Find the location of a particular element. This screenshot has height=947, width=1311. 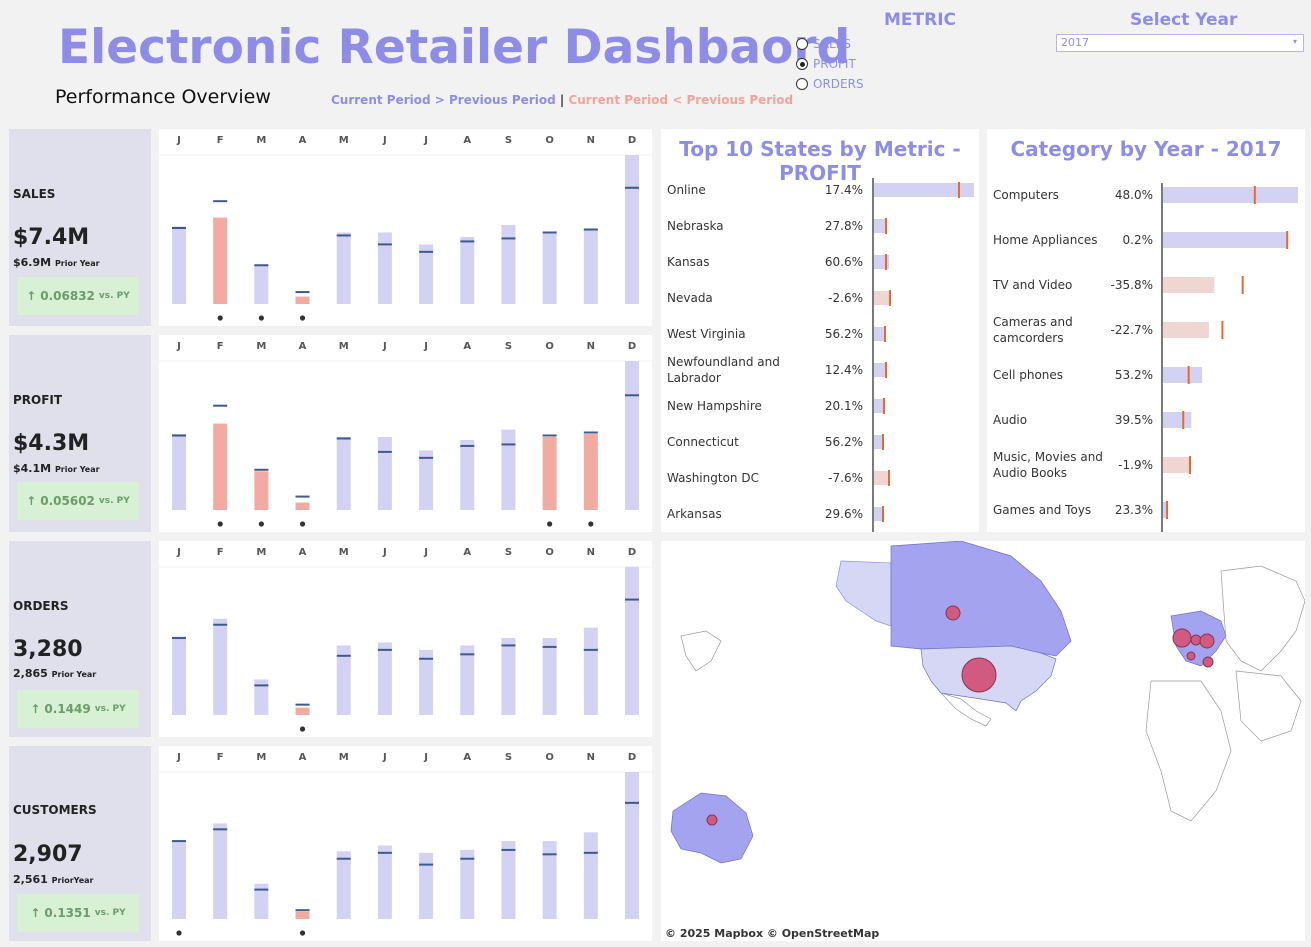

map-bubble-usa is located at coordinates (979, 675).